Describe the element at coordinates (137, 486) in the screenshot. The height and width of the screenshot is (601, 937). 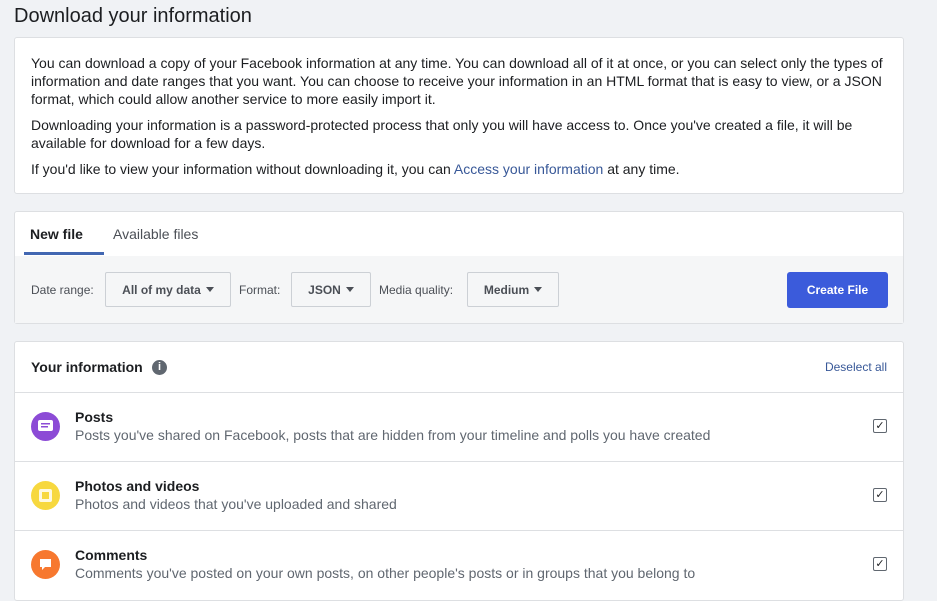
I see `photos-and-videos-title: Photos and videos` at that location.